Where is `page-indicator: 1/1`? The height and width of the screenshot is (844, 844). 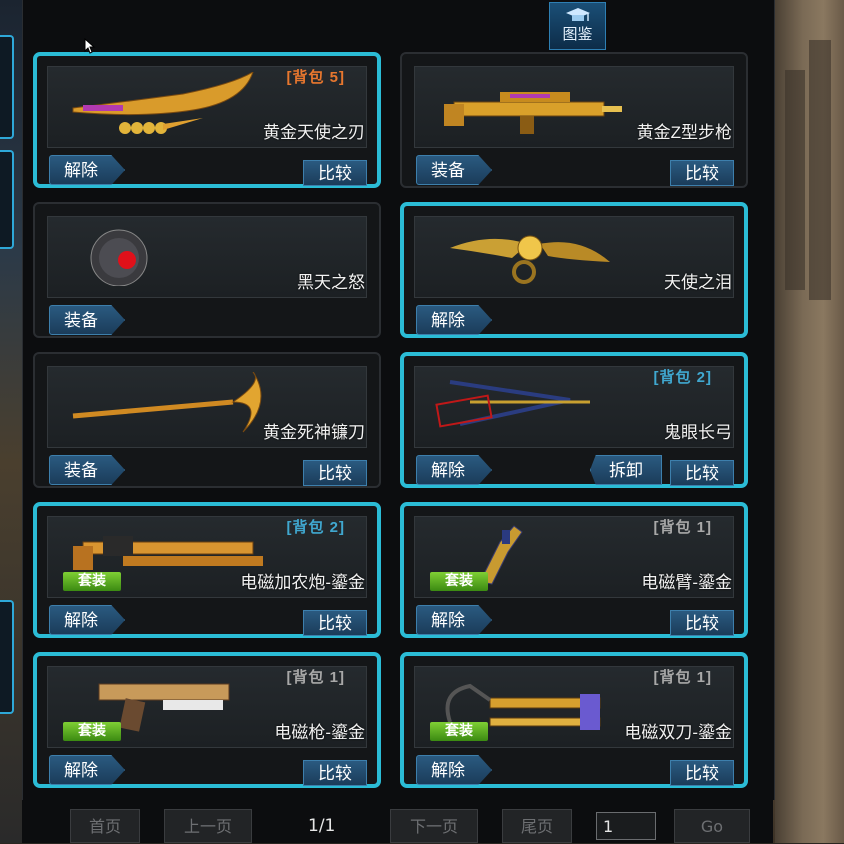 page-indicator: 1/1 is located at coordinates (322, 826).